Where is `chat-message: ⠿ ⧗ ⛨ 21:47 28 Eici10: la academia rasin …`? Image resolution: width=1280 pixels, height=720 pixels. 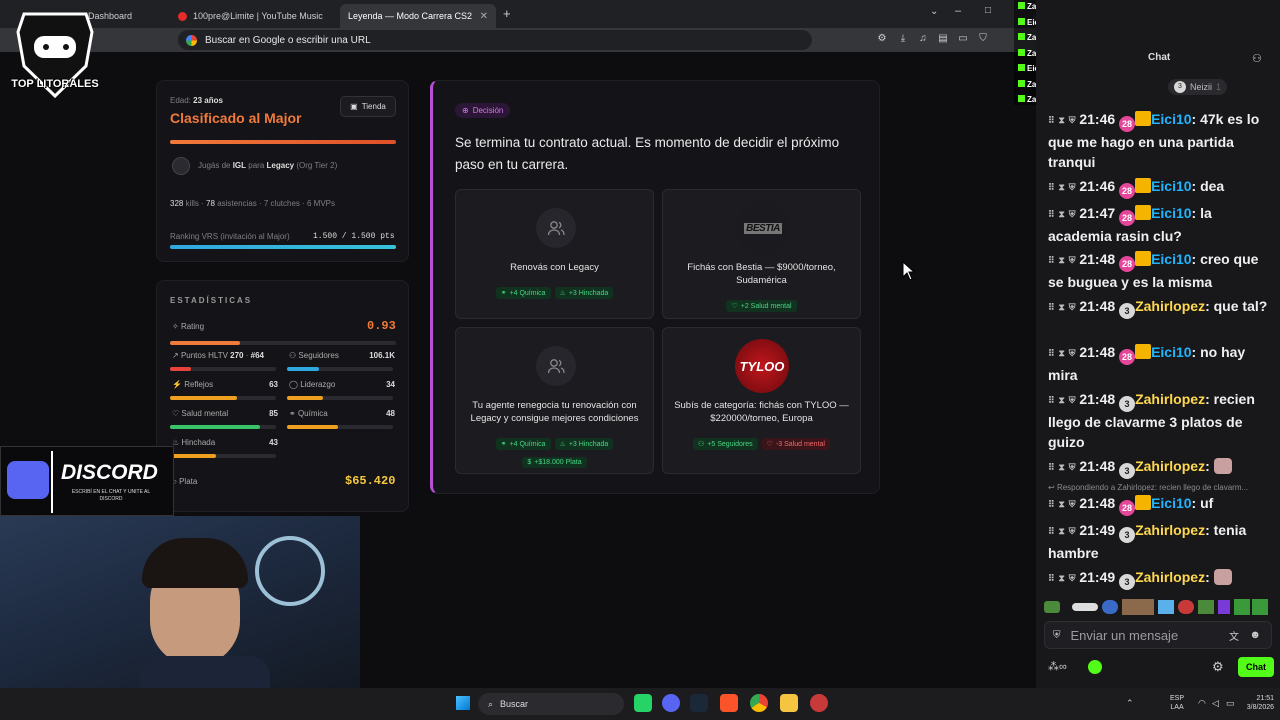 chat-message: ⠿ ⧗ ⛨ 21:47 28 Eici10: la academia rasin … is located at coordinates (1158, 224).